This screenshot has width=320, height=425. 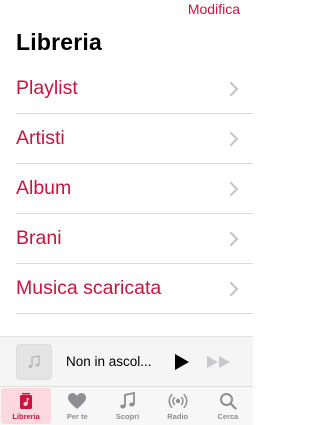 What do you see at coordinates (26, 416) in the screenshot?
I see `tab-label: Libreria` at bounding box center [26, 416].